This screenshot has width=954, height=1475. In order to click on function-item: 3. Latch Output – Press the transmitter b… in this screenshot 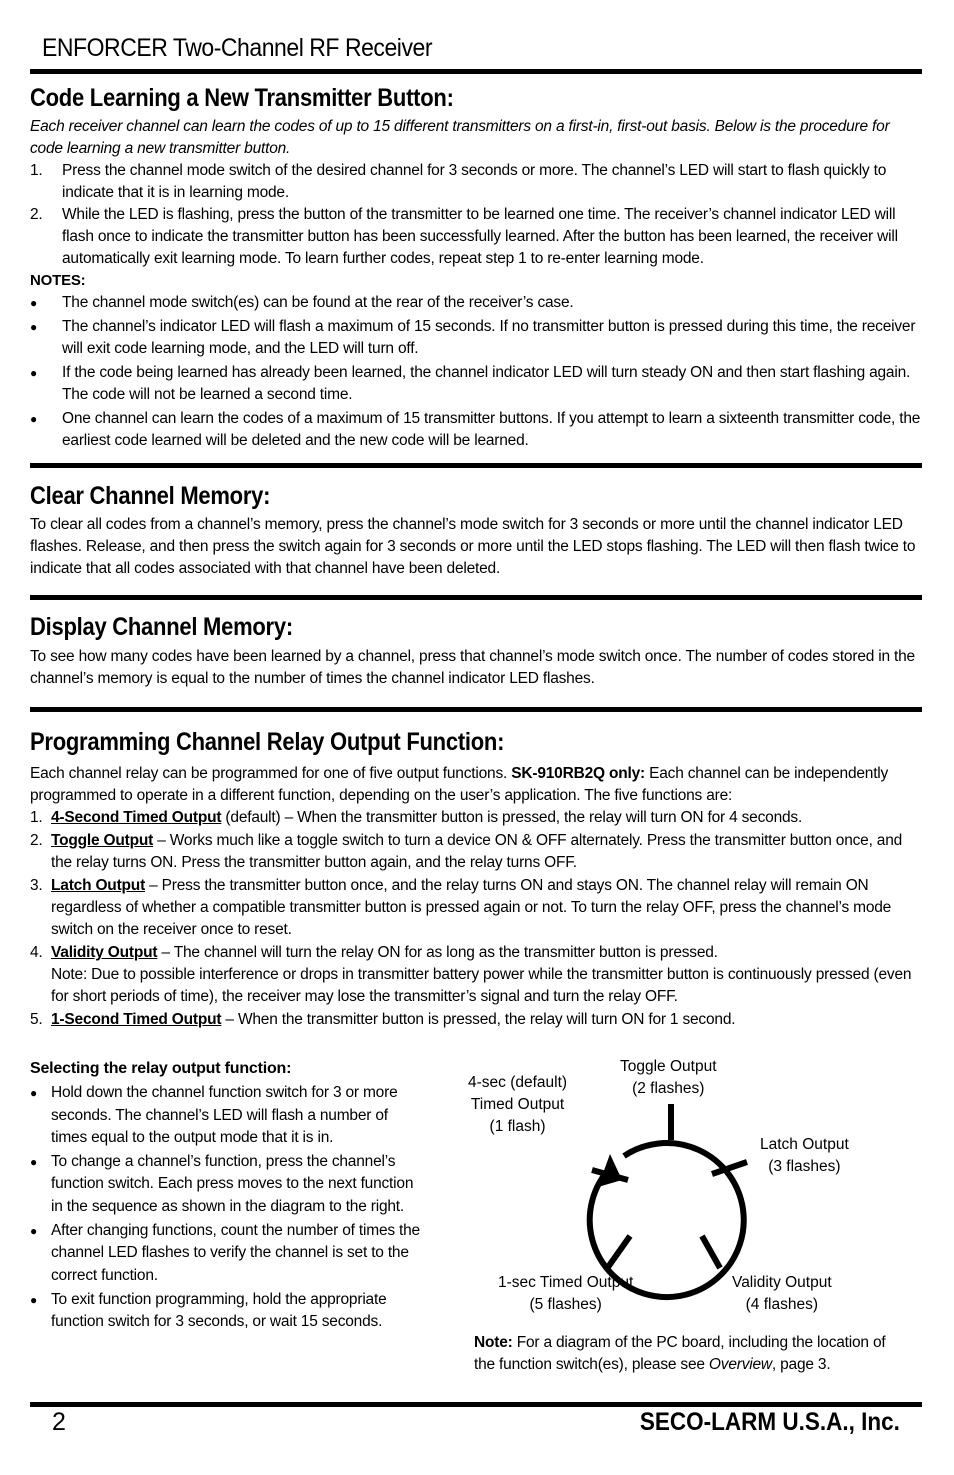, I will do `click(461, 907)`.